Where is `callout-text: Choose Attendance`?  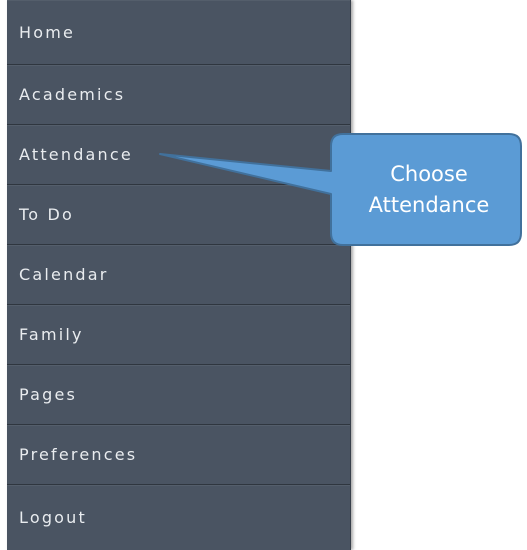
callout-text: Choose Attendance is located at coordinates (429, 189).